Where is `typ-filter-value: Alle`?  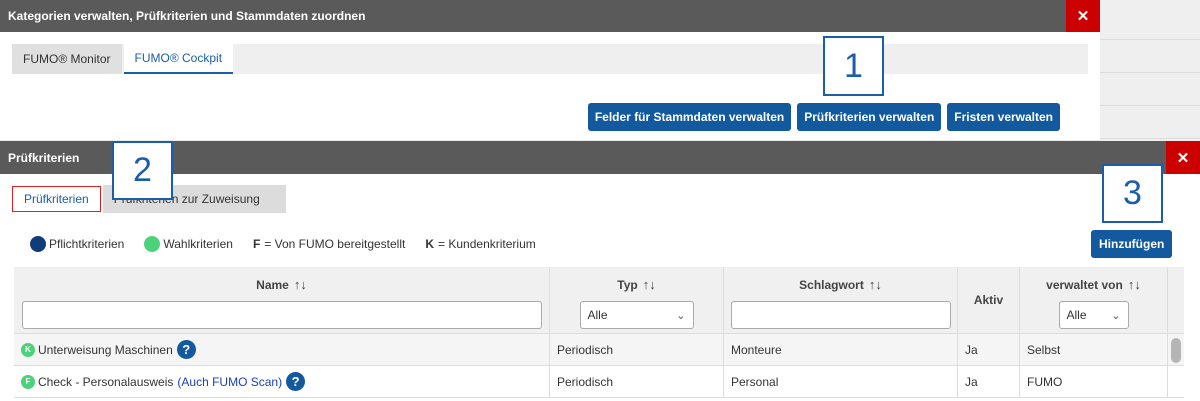 typ-filter-value: Alle is located at coordinates (597, 315).